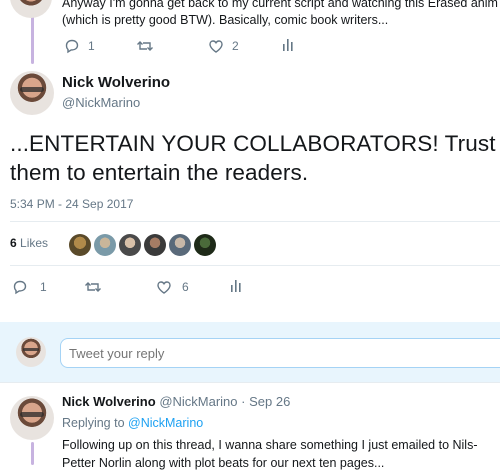 The width and height of the screenshot is (500, 472). What do you see at coordinates (198, 401) in the screenshot?
I see `next-author-handle: @NickMarino` at bounding box center [198, 401].